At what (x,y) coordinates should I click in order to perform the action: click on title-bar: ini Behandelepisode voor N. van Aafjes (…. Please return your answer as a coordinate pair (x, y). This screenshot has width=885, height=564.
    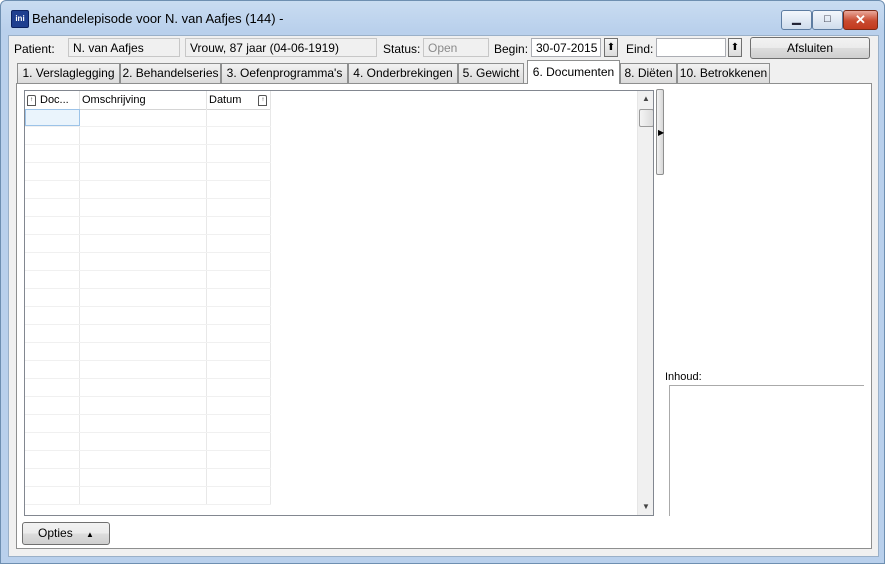
    Looking at the image, I should click on (442, 18).